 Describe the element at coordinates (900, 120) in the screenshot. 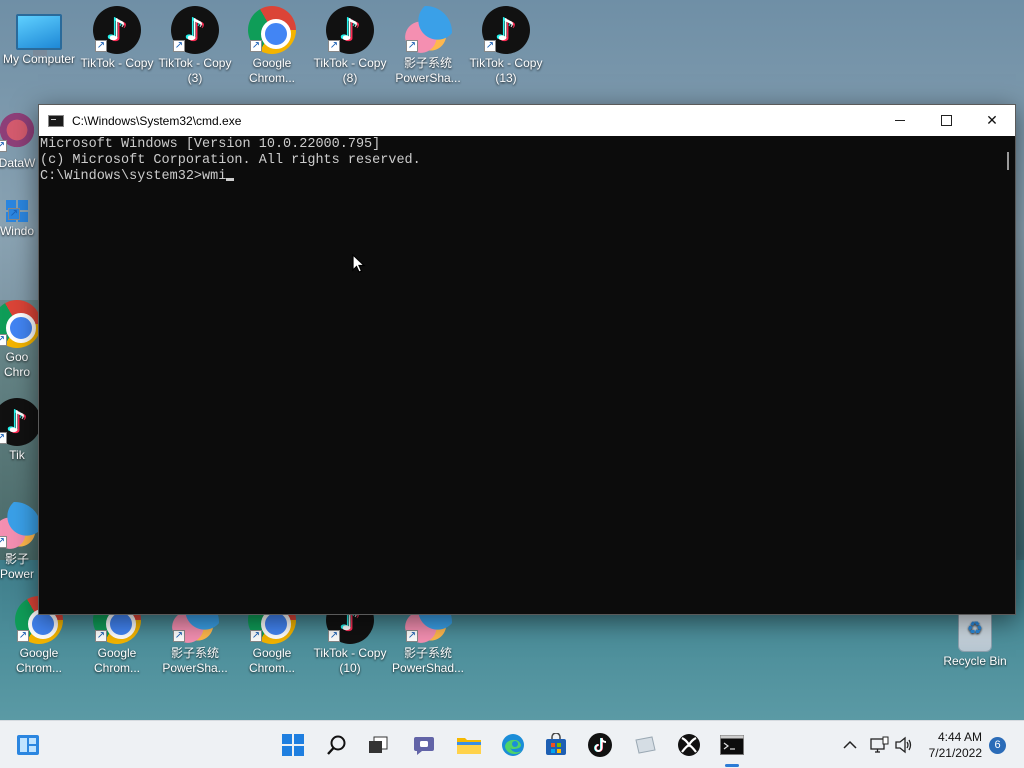

I see `minimize-button` at that location.